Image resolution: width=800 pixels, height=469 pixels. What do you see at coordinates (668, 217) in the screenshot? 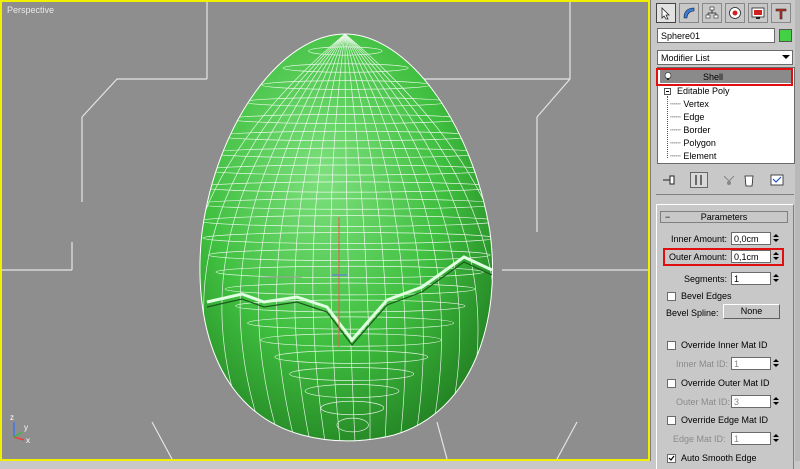
I see `rollout-collapse-icon: −` at bounding box center [668, 217].